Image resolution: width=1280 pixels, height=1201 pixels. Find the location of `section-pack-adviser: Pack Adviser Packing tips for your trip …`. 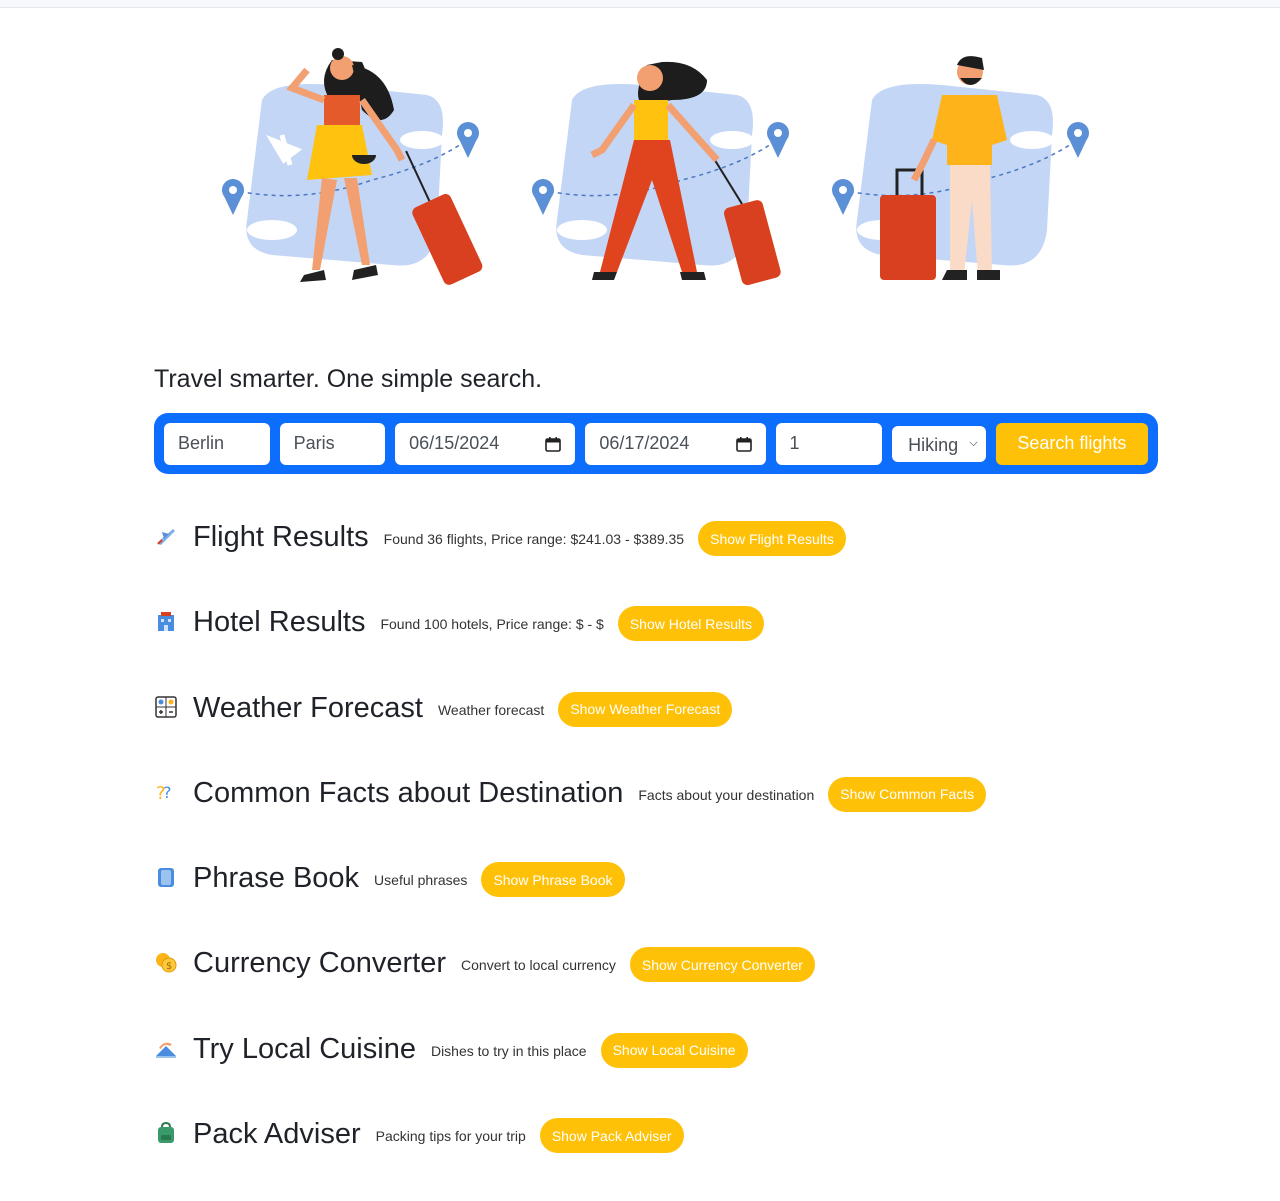

section-pack-adviser: Pack Adviser Packing tips for your trip … is located at coordinates (654, 1158).